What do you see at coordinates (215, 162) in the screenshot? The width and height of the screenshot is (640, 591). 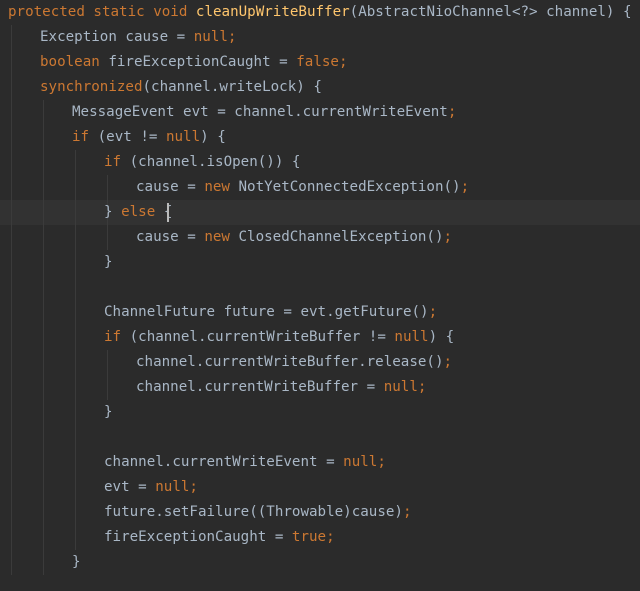 I see `code-token: (channel.isOpen()) {` at bounding box center [215, 162].